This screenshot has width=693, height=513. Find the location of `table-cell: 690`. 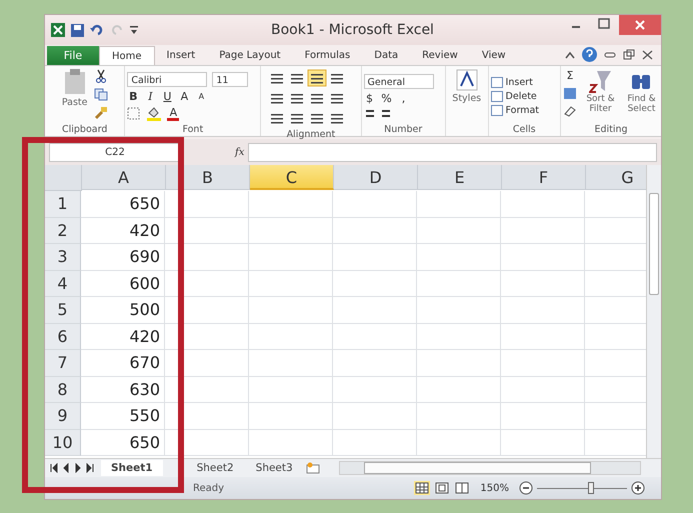

table-cell: 690 is located at coordinates (123, 257).